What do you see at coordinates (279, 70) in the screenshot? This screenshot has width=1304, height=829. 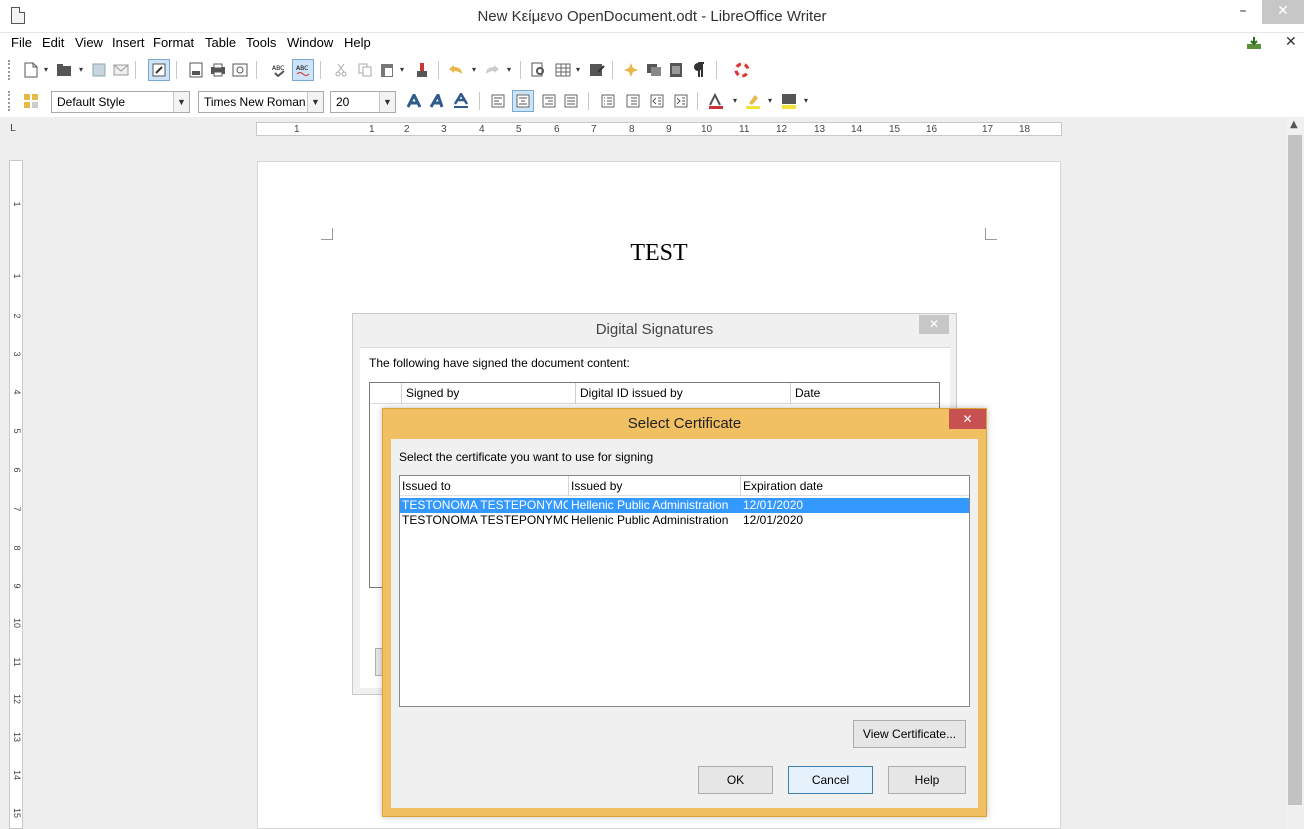 I see `spelling-icon: ABC` at bounding box center [279, 70].